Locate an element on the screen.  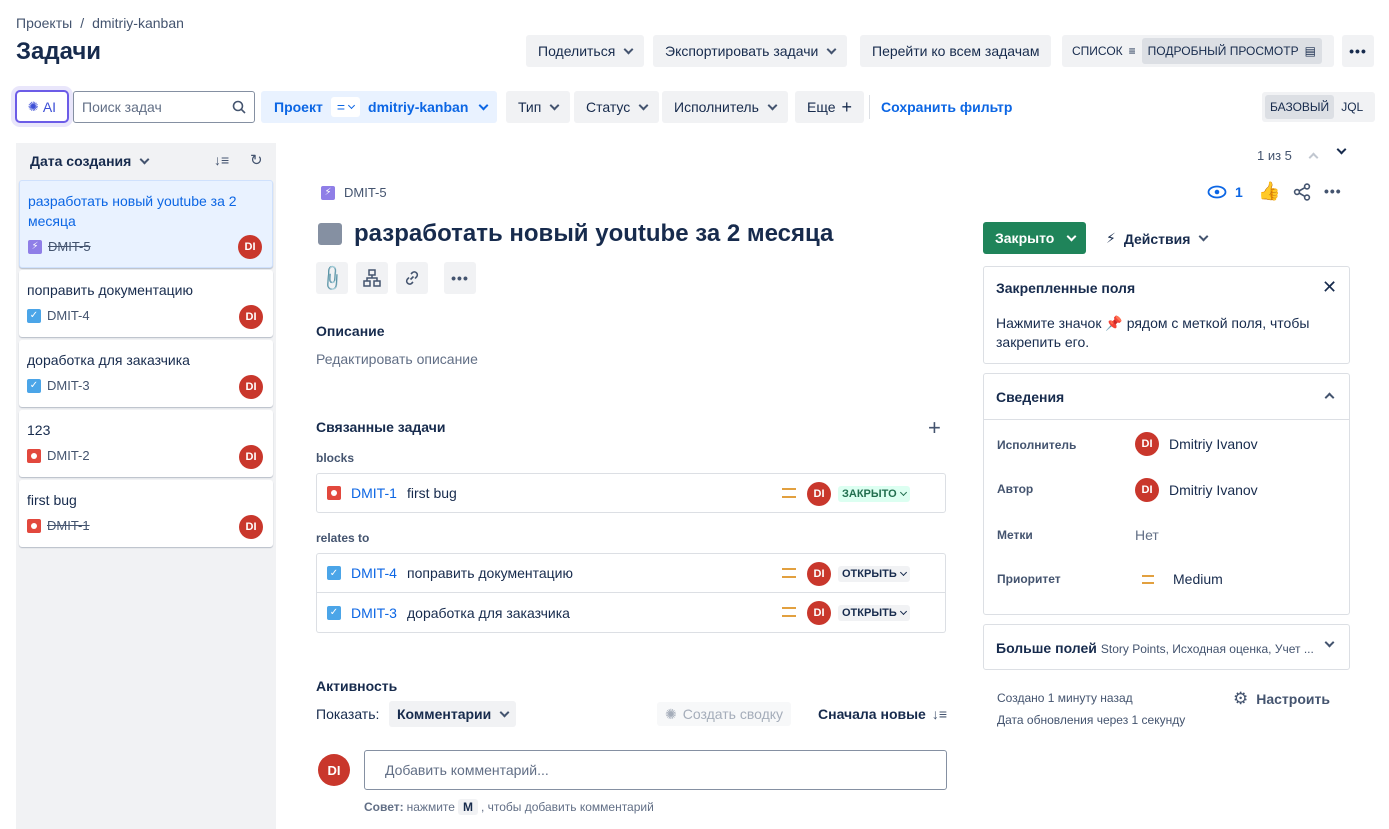
status-button: Закрыто is located at coordinates (1034, 238).